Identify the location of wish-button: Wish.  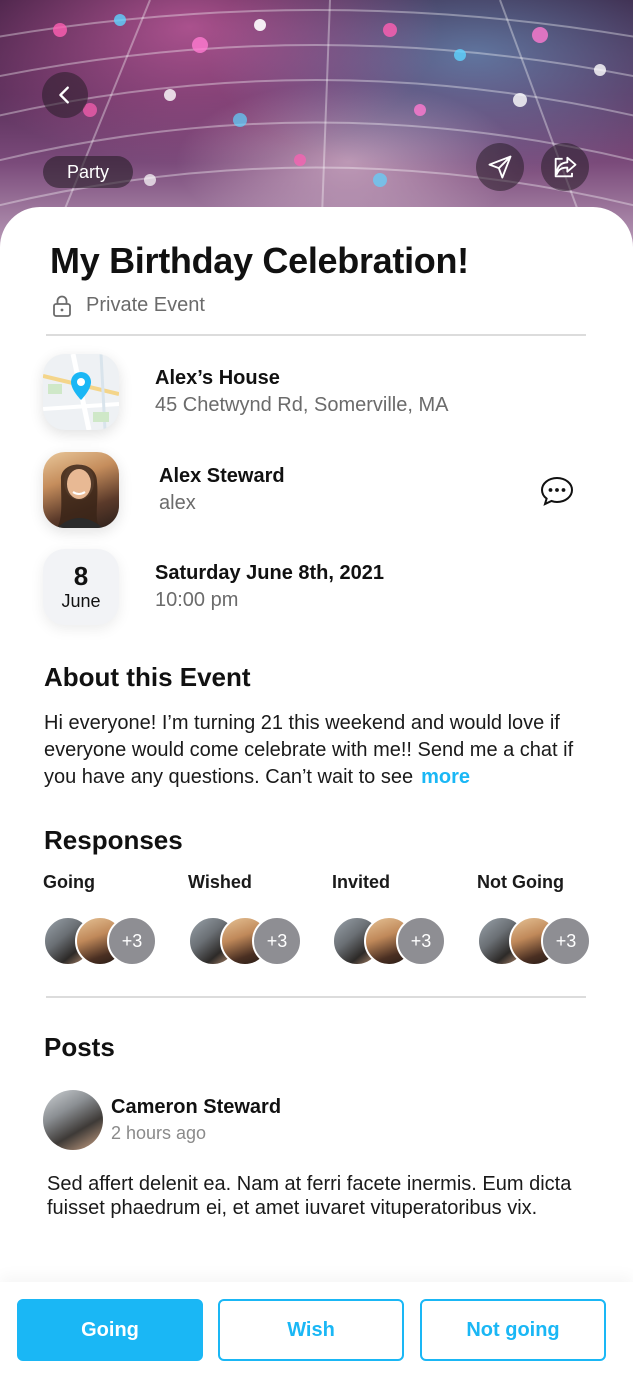
(311, 1330).